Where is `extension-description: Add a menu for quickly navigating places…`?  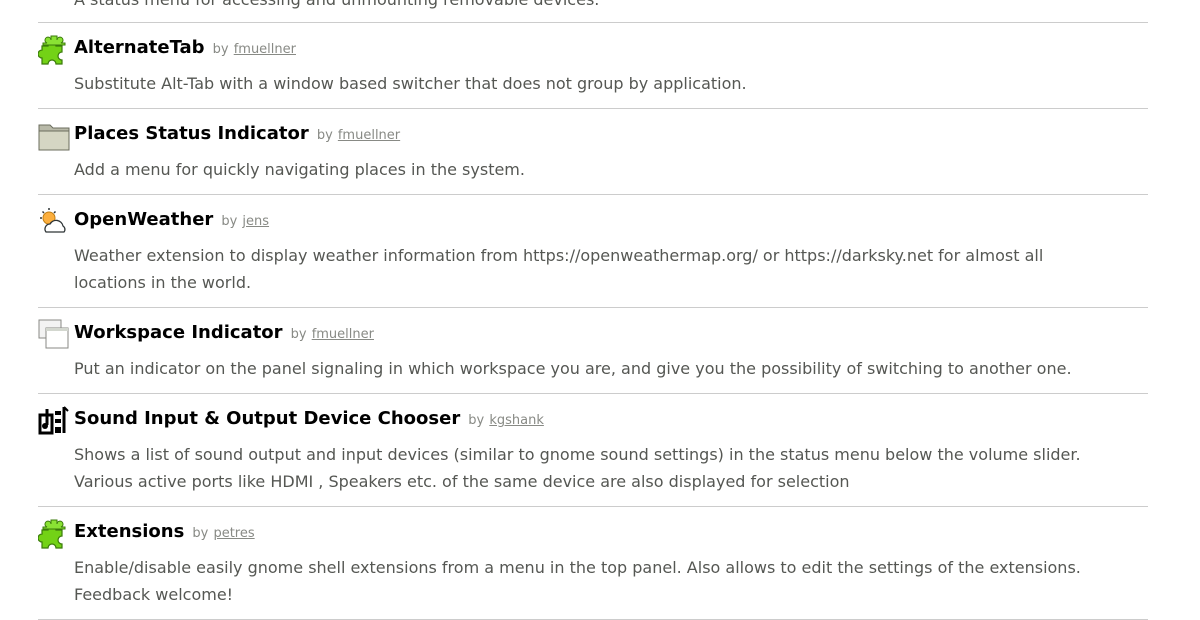 extension-description: Add a menu for quickly navigating places… is located at coordinates (299, 169).